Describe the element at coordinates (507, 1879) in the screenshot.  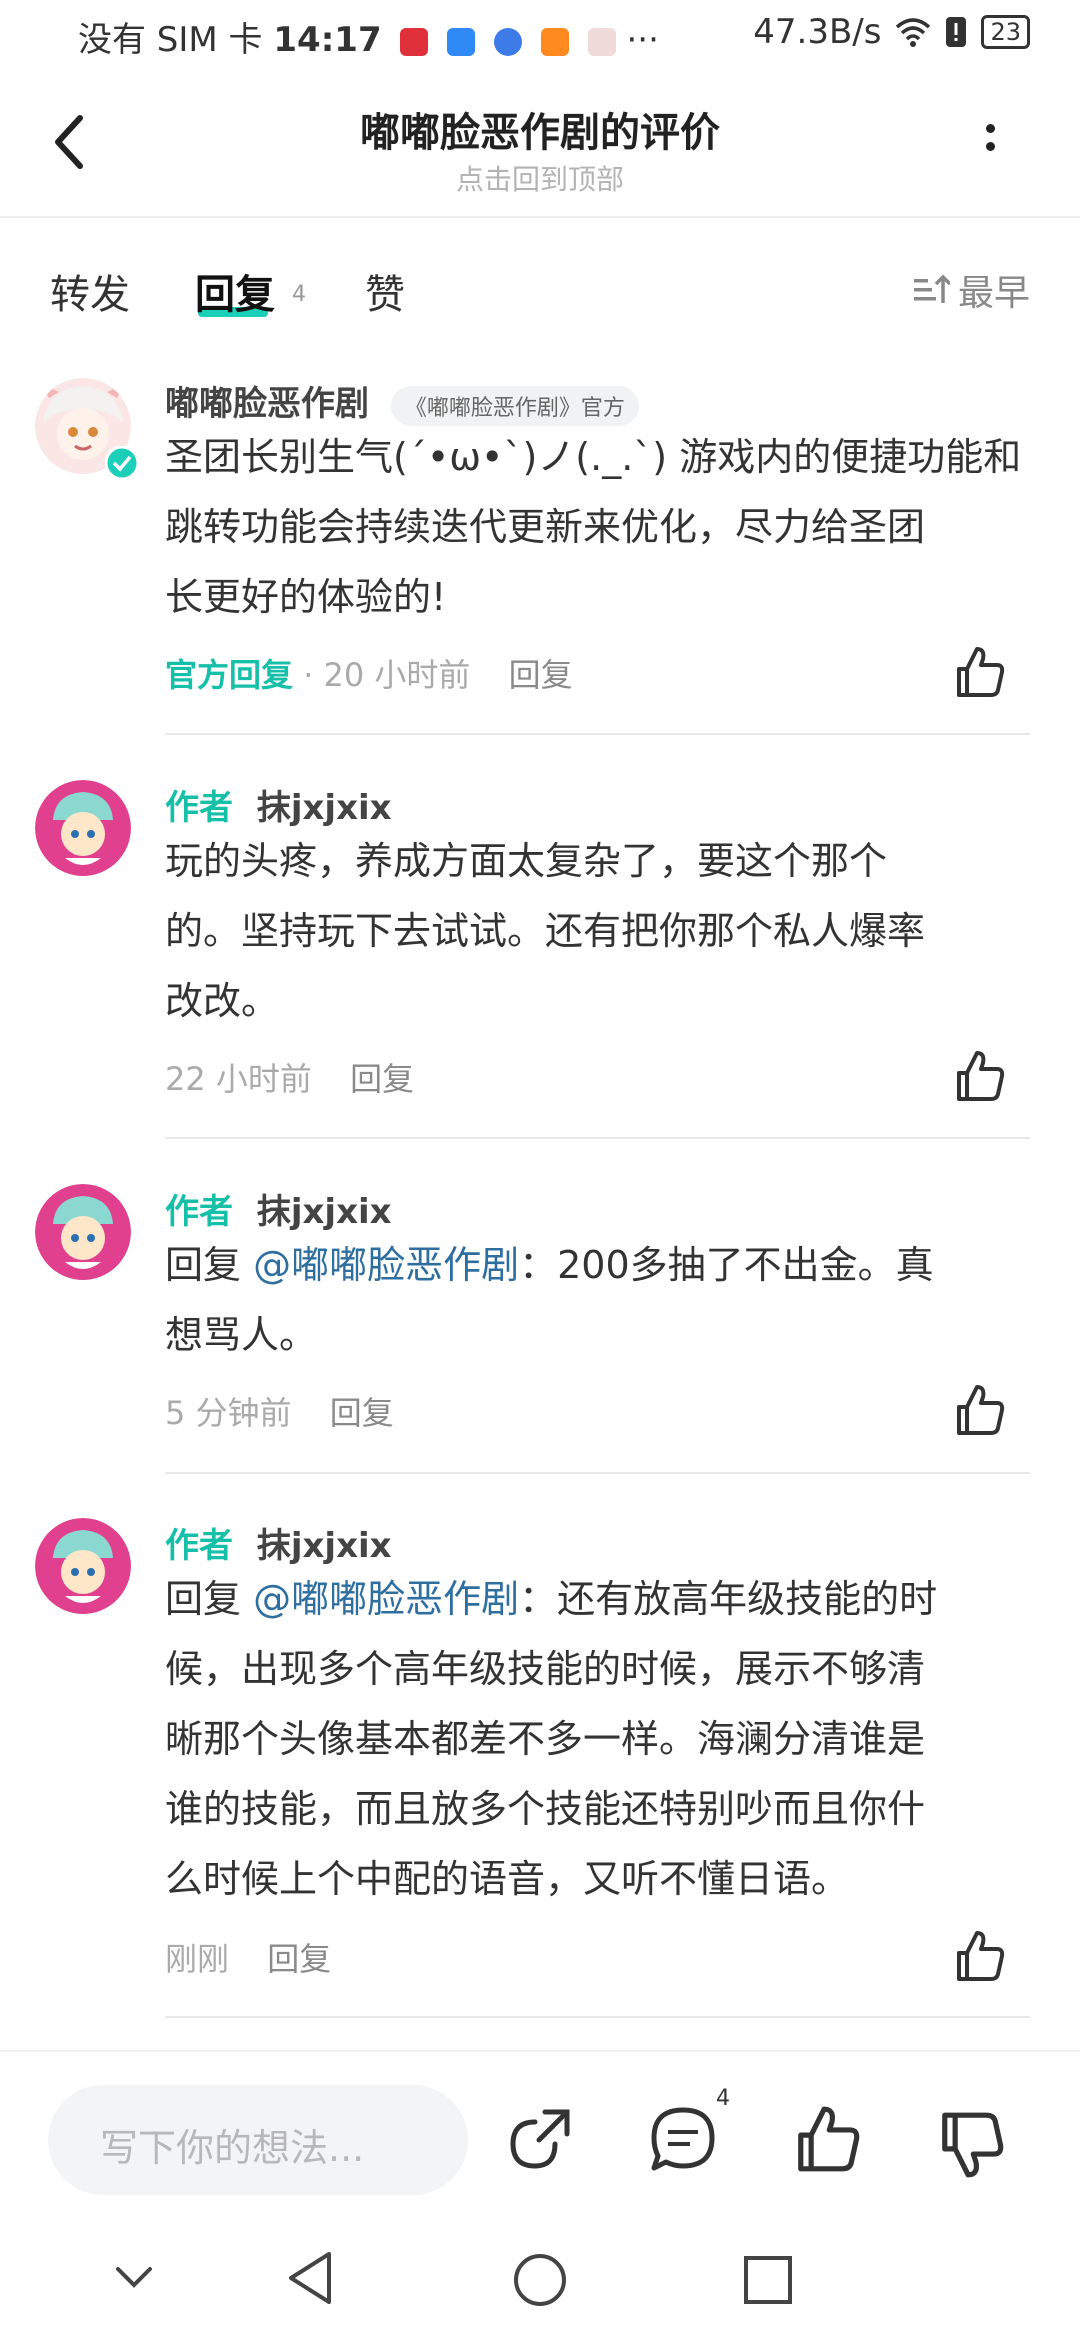
I see `comment-line: 么时候上个中配的语音，又听不懂日语。` at that location.